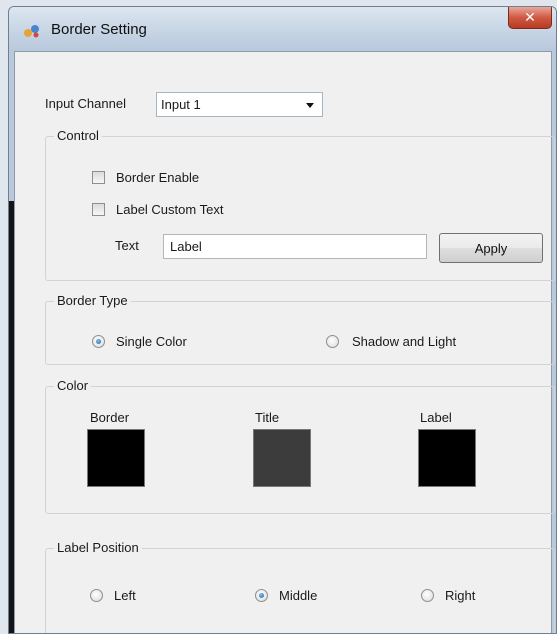 Image resolution: width=557 pixels, height=634 pixels. Describe the element at coordinates (300, 329) in the screenshot. I see `border-type-group: Border Type` at that location.